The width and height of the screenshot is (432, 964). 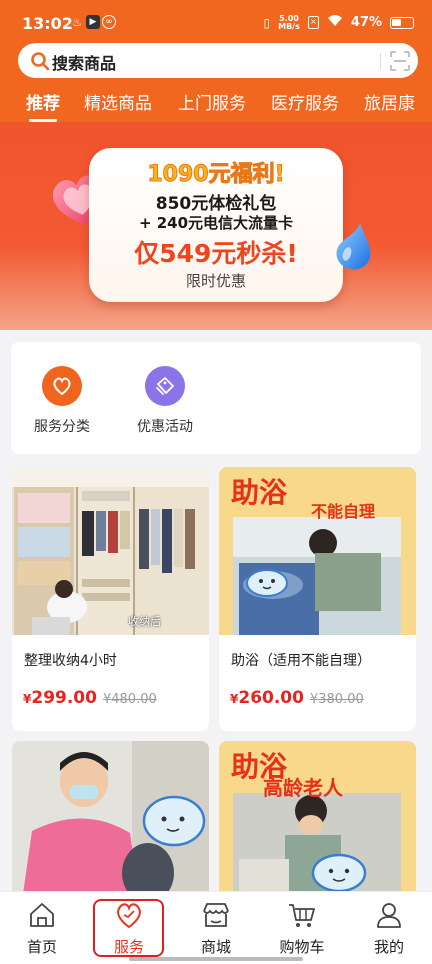 I want to click on elderly-haircut-photo, so click(x=110, y=821).